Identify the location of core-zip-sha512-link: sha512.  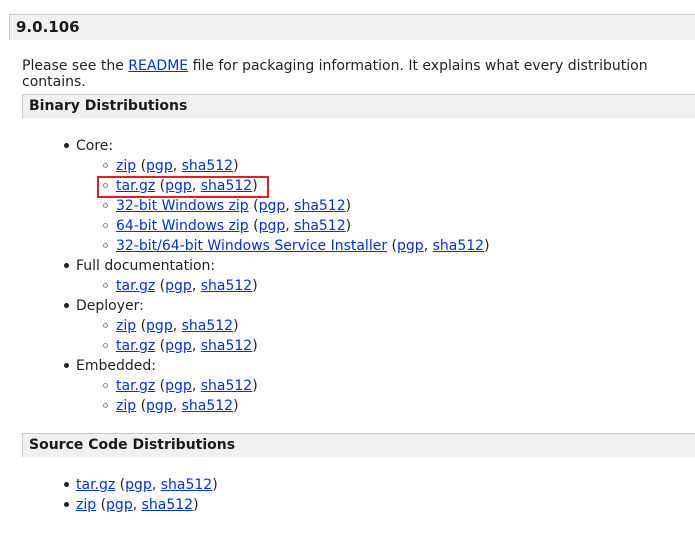
(207, 166).